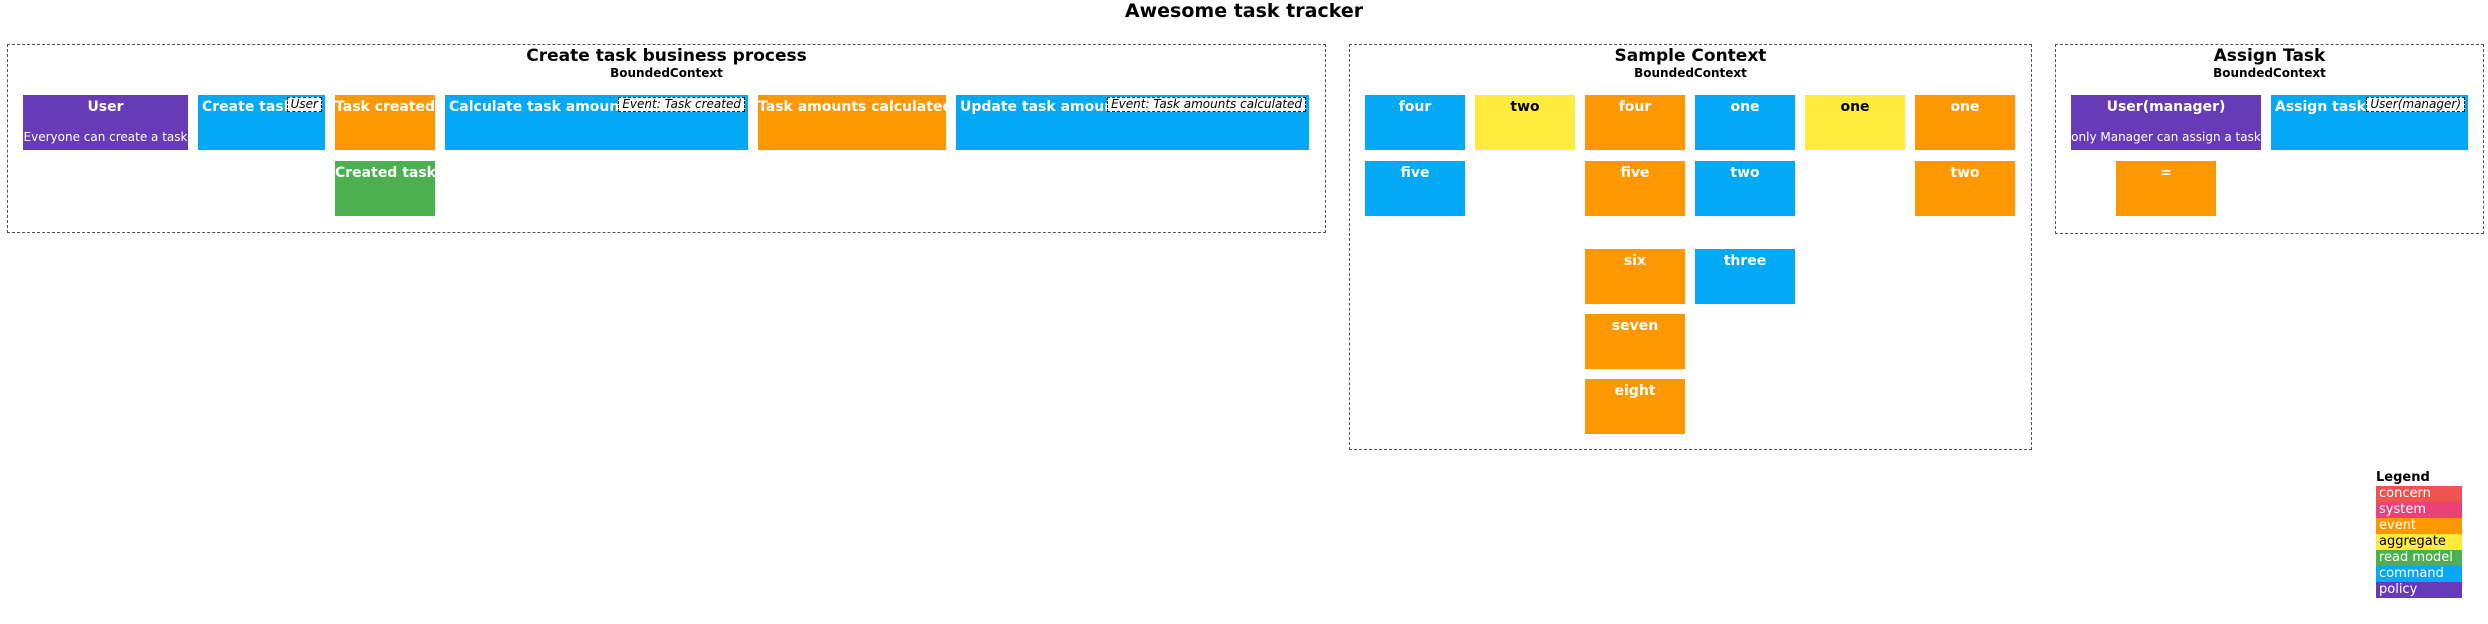 This screenshot has height=624, width=2488. I want to click on event-equals: =, so click(2166, 188).